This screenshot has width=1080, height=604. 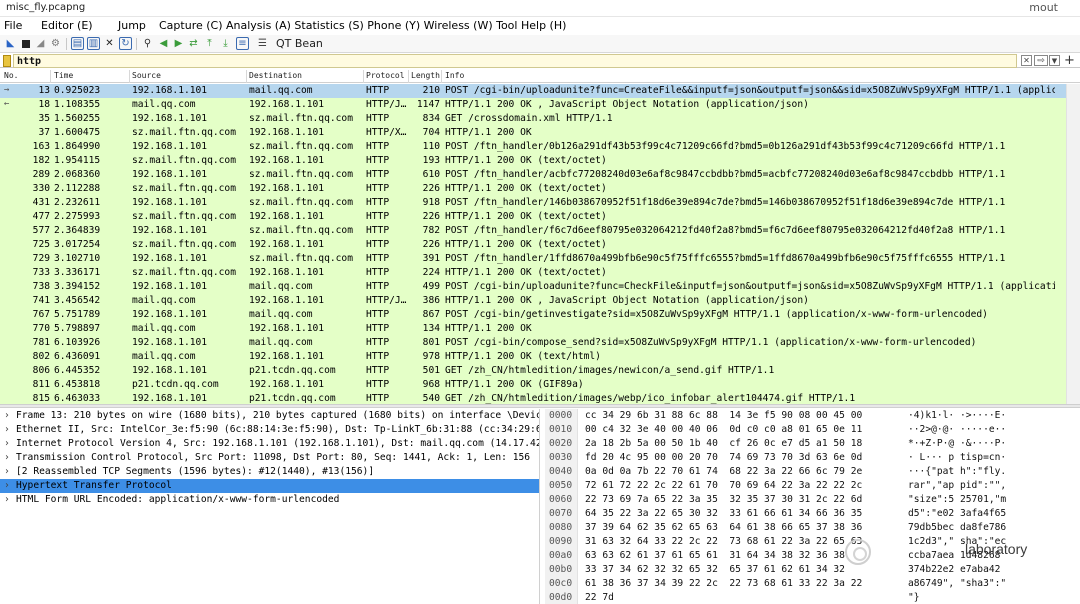 I want to click on stop-icon, so click(x=25, y=43).